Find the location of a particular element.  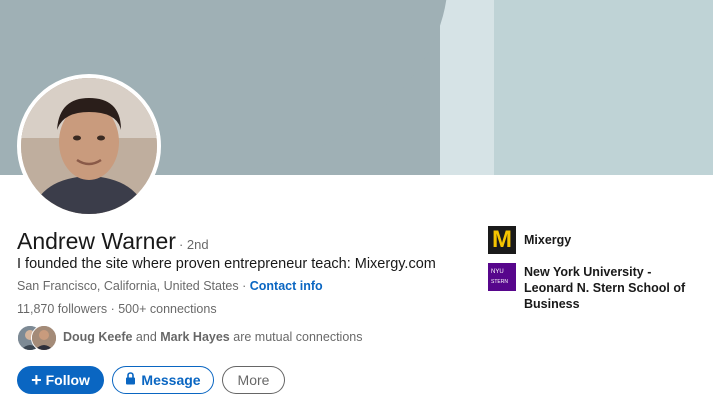

stats-row: 11,870 followers · 500+ connections is located at coordinates (117, 309).